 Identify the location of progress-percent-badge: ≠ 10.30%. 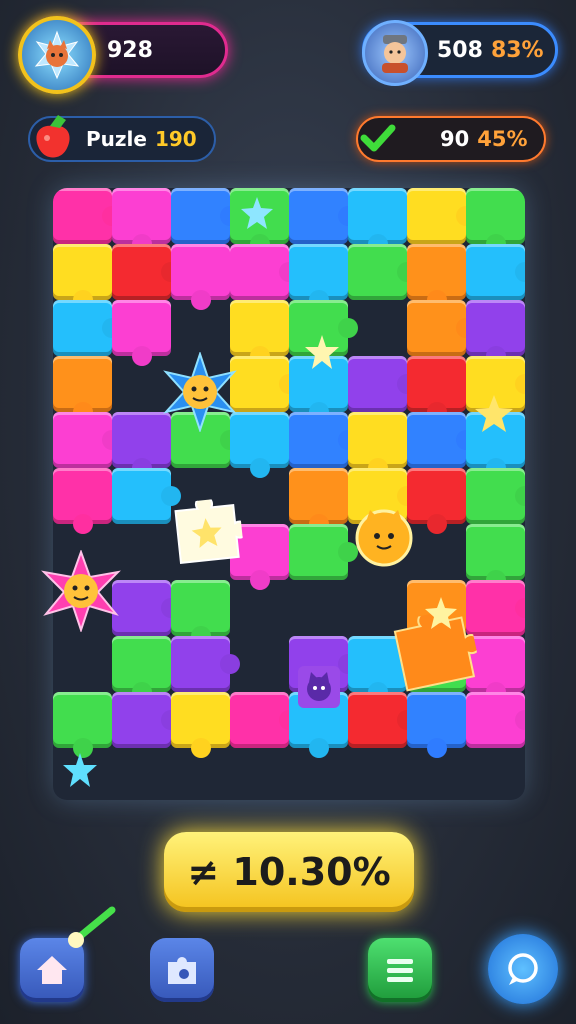
(289, 872).